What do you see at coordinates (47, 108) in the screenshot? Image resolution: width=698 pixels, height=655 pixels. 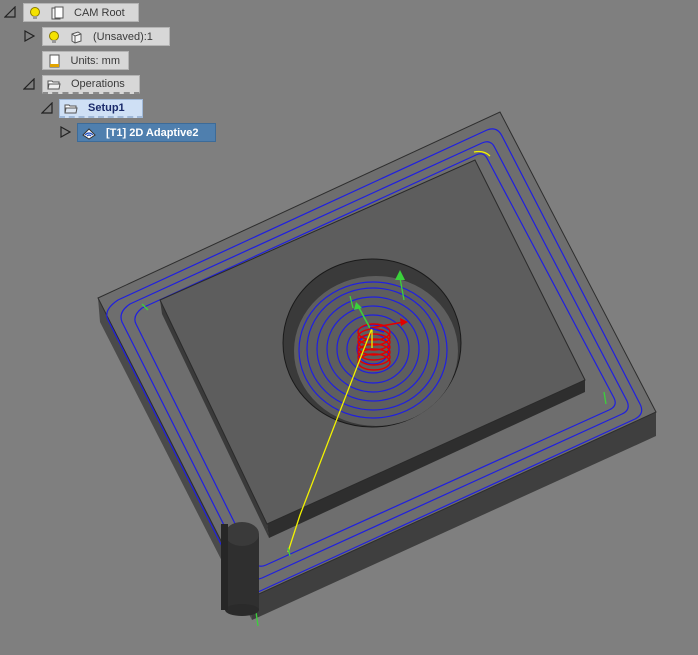 I see `collapse-toggle-setup` at bounding box center [47, 108].